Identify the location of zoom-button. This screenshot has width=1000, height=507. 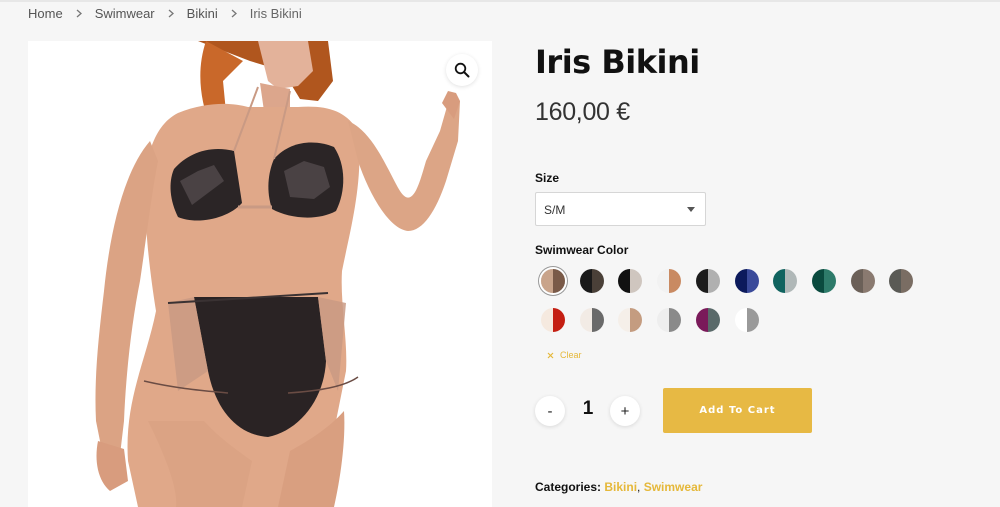
(462, 70).